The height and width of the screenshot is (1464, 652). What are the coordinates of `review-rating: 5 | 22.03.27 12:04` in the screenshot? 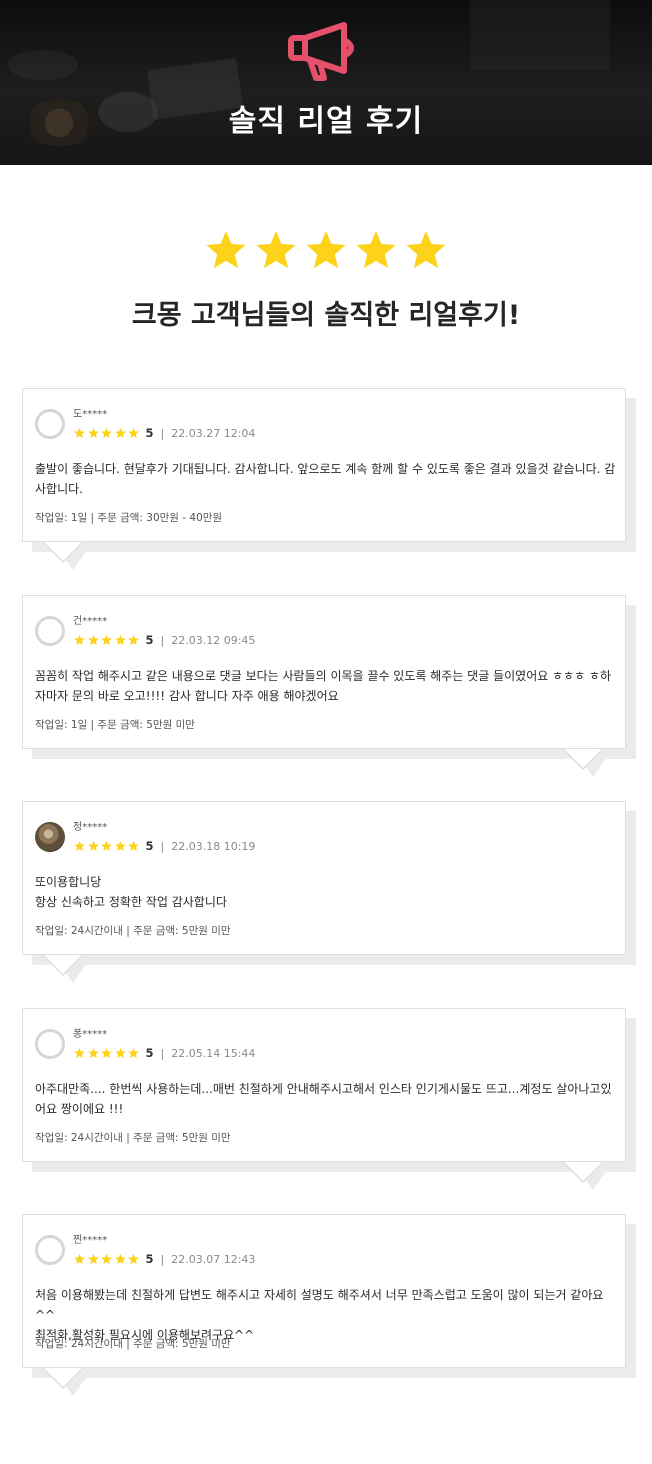 It's located at (164, 433).